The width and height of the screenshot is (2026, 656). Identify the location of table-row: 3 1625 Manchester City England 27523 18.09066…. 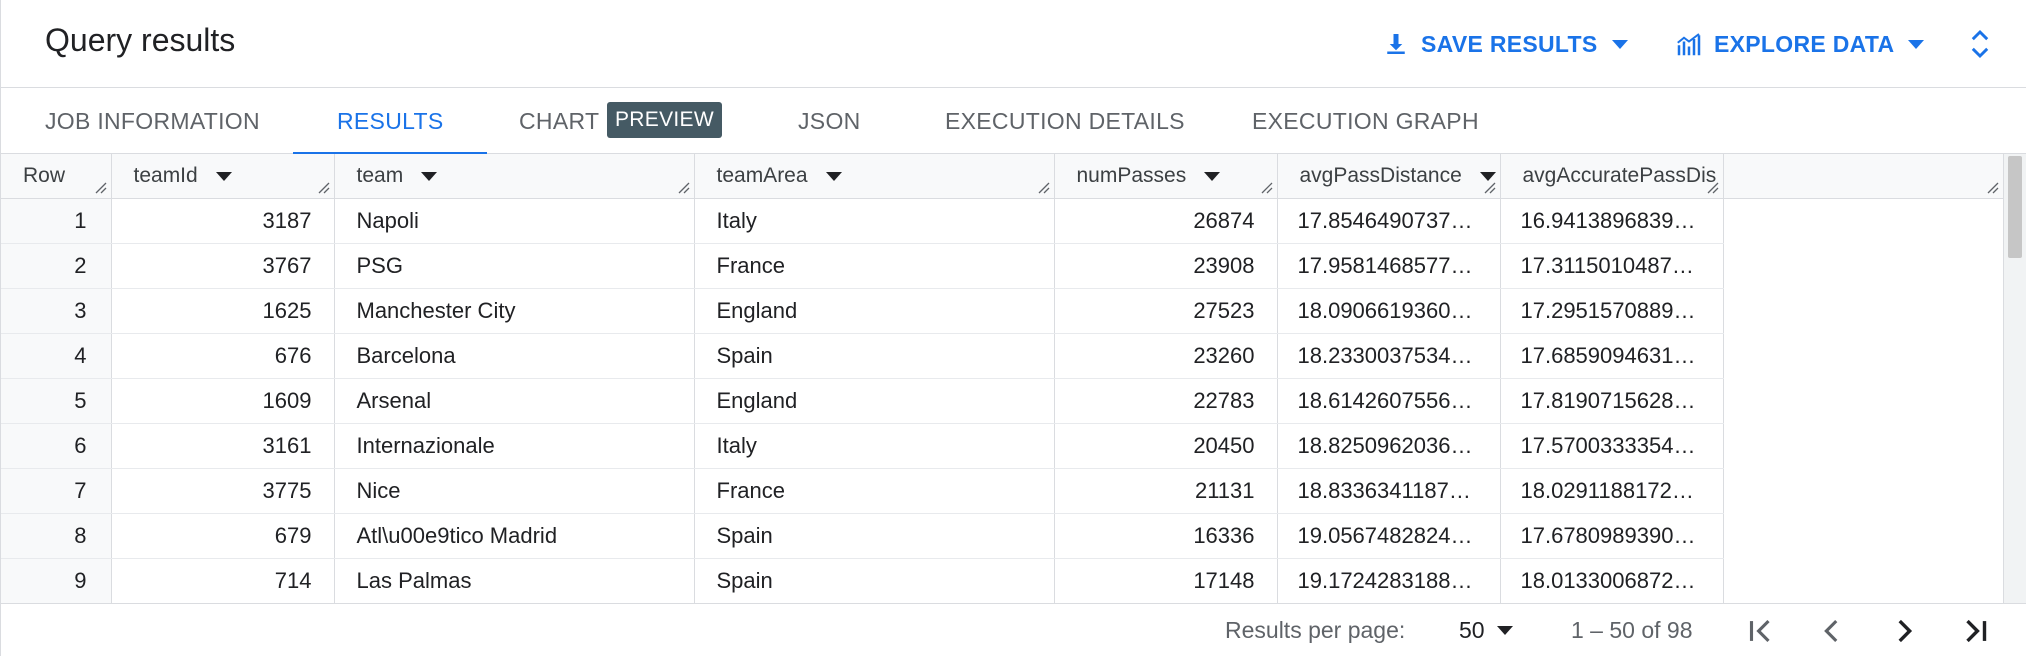
(1002, 311).